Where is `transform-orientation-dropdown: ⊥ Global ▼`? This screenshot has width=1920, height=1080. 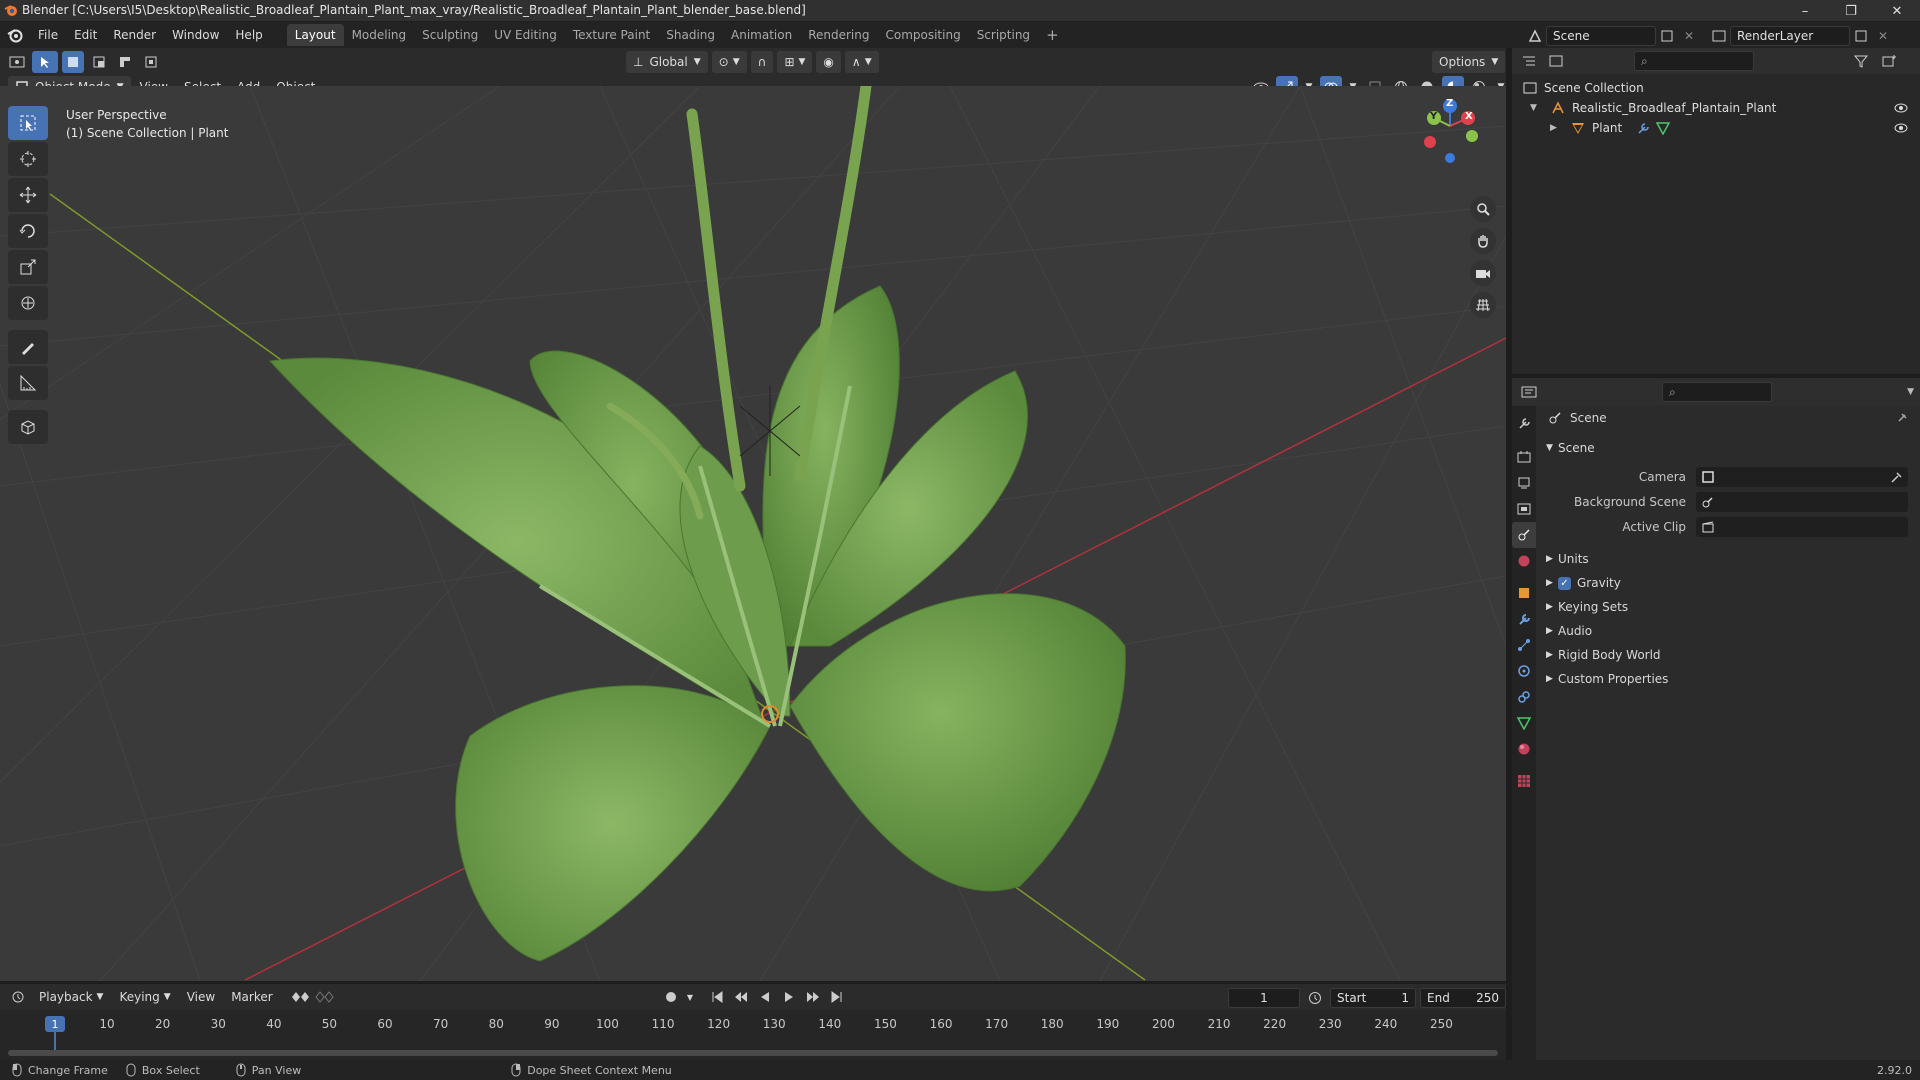
transform-orientation-dropdown: ⊥ Global ▼ is located at coordinates (667, 62).